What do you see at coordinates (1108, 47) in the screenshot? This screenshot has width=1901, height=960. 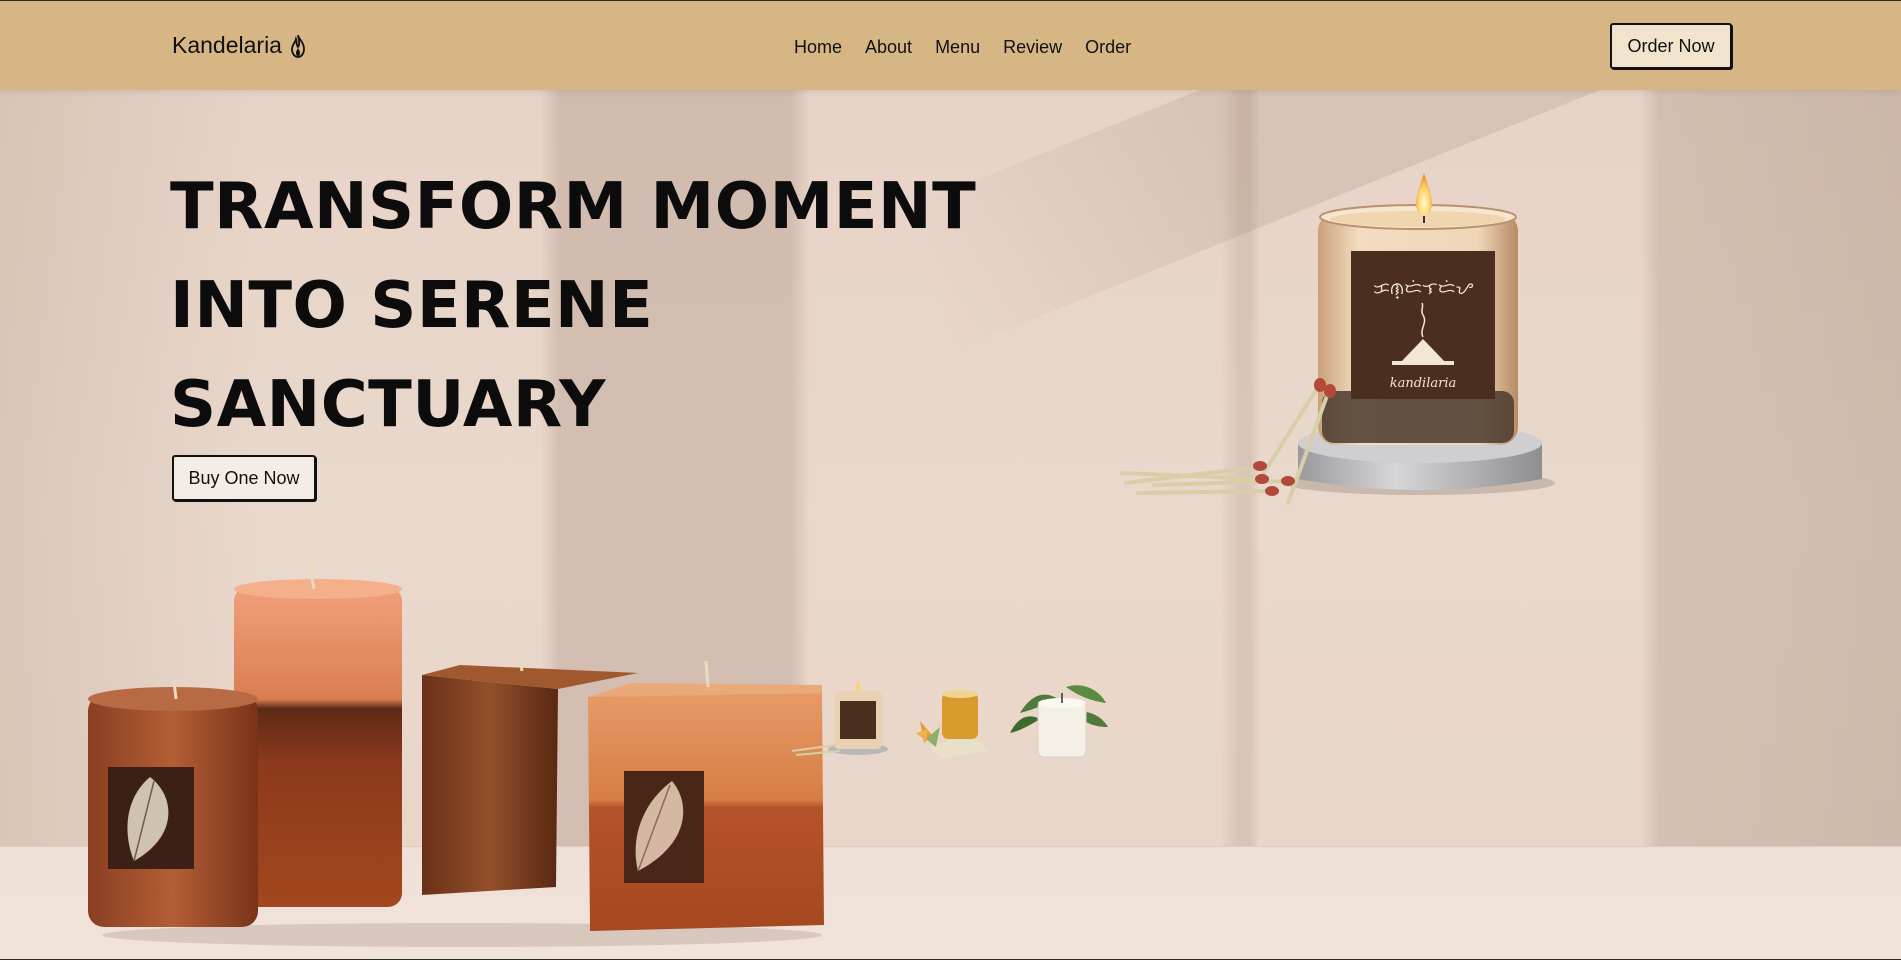 I see `nav-order: Order` at bounding box center [1108, 47].